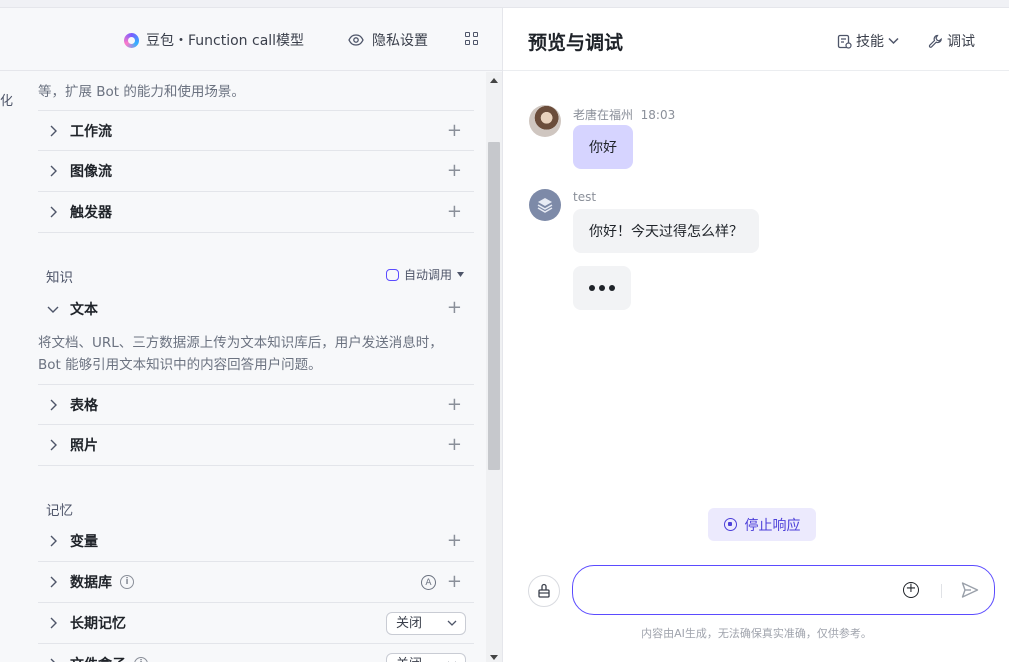 The image size is (1009, 662). Describe the element at coordinates (427, 275) in the screenshot. I see `auto-call-label: 自动调用` at that location.